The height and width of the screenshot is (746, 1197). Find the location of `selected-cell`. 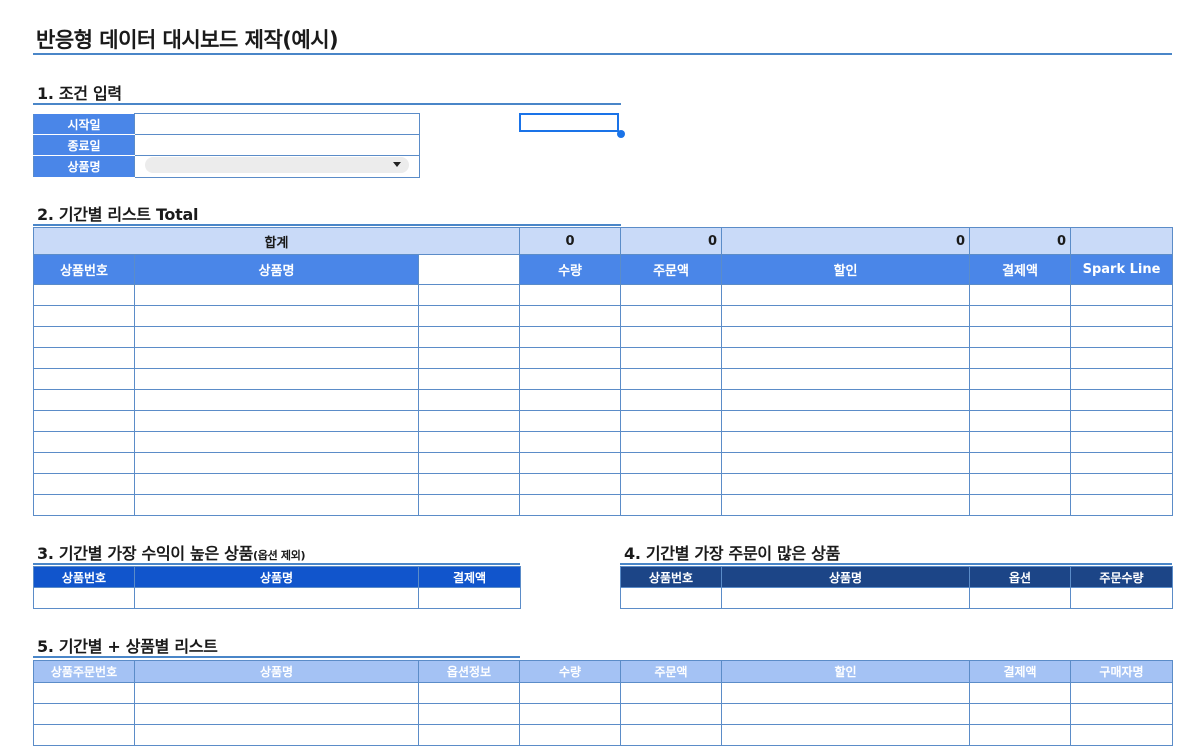

selected-cell is located at coordinates (569, 122).